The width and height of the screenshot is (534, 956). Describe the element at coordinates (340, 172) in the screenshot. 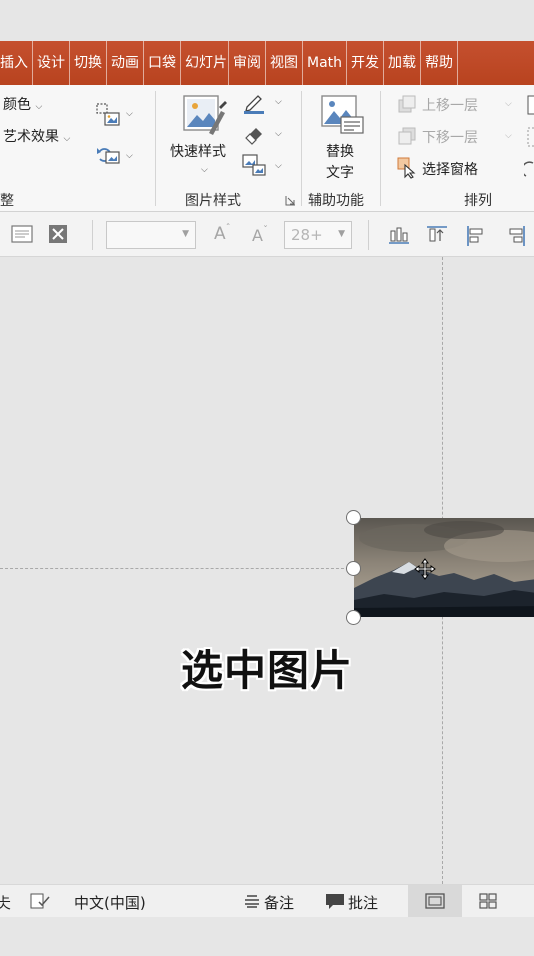

I see `alt-text-line2: 文字` at that location.